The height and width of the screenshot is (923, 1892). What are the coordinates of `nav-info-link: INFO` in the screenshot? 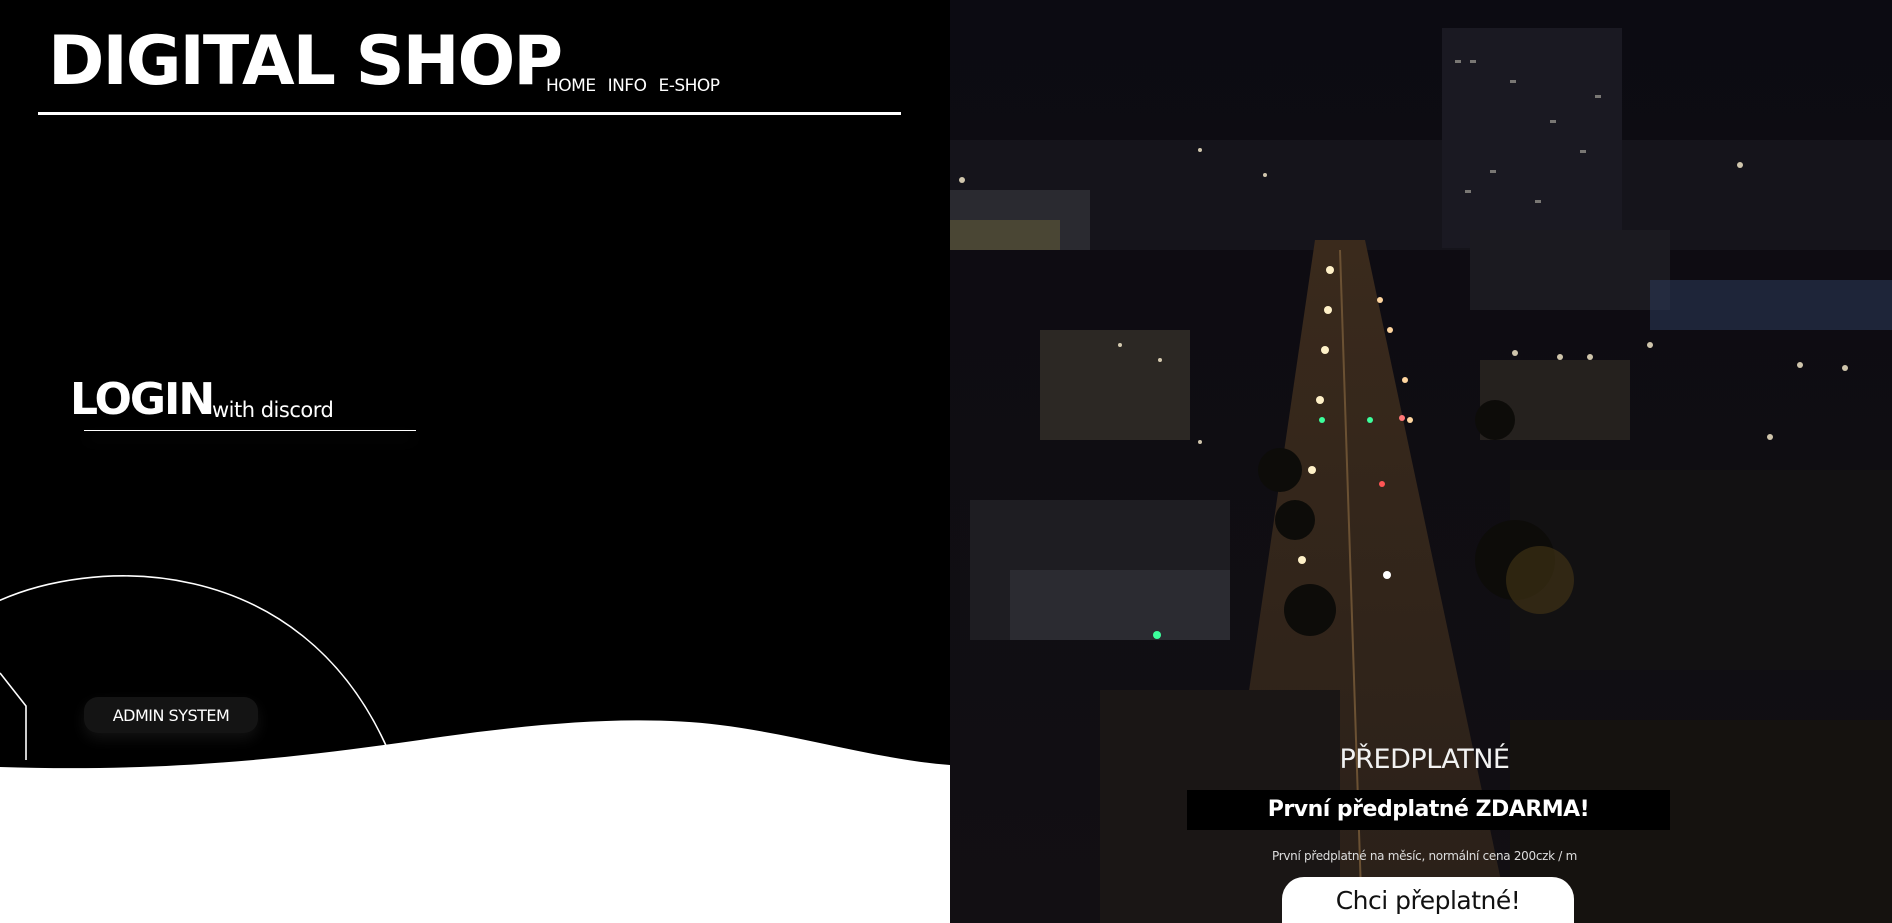 It's located at (627, 86).